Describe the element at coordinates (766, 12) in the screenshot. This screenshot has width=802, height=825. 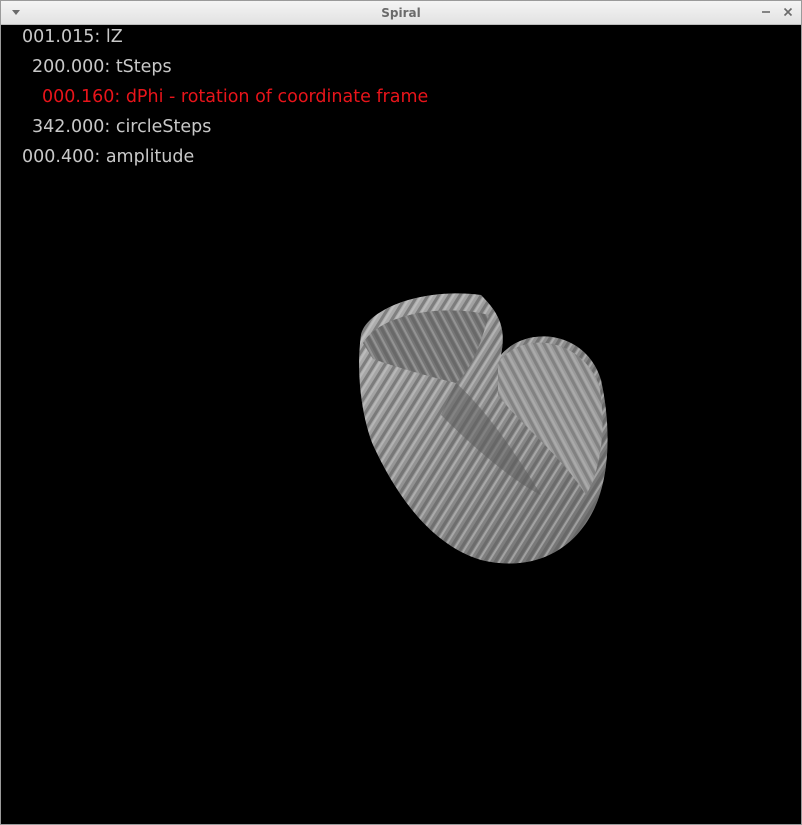
I see `minimize-icon` at that location.